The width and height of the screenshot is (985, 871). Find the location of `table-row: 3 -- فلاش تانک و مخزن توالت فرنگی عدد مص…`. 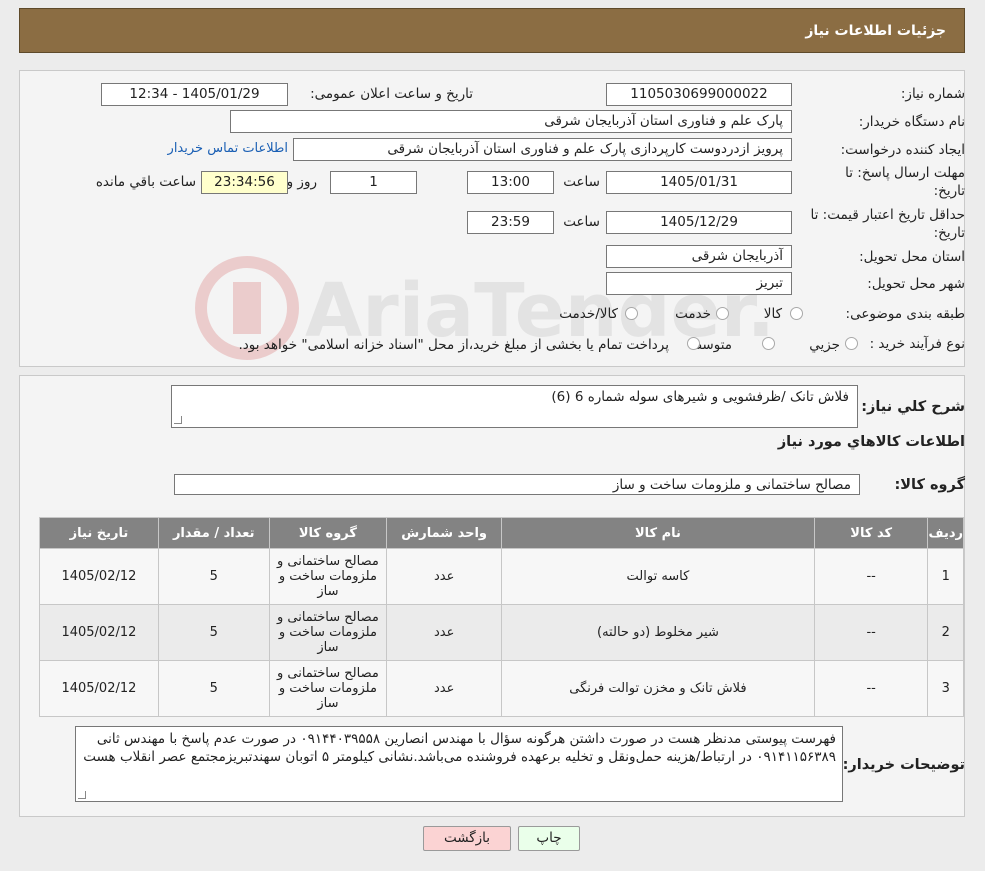

table-row: 3 -- فلاش تانک و مخزن توالت فرنگی عدد مص… is located at coordinates (501, 688).